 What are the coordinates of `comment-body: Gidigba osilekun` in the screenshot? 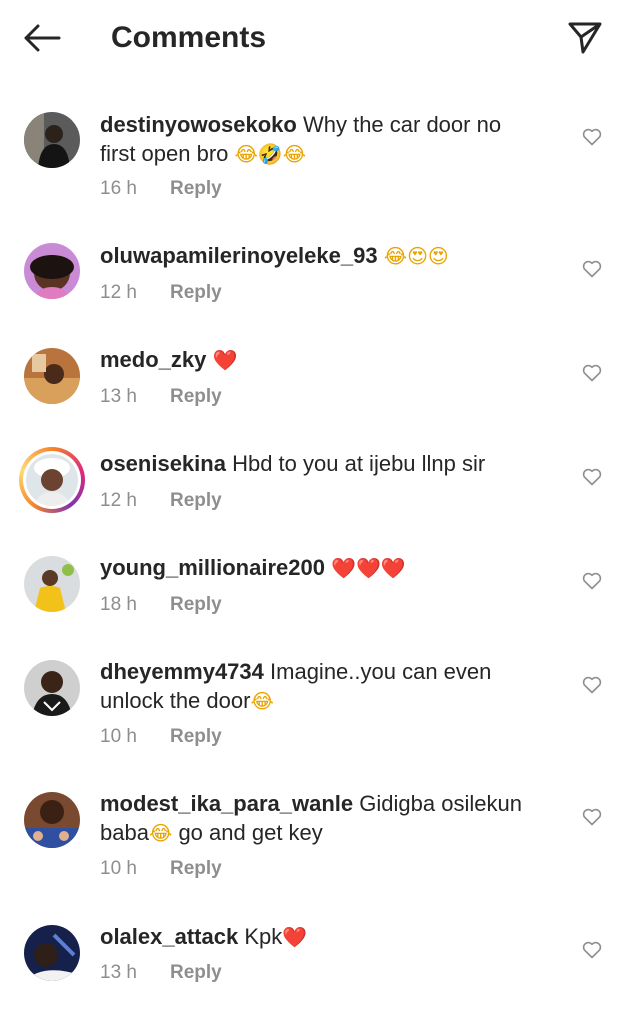 It's located at (440, 803).